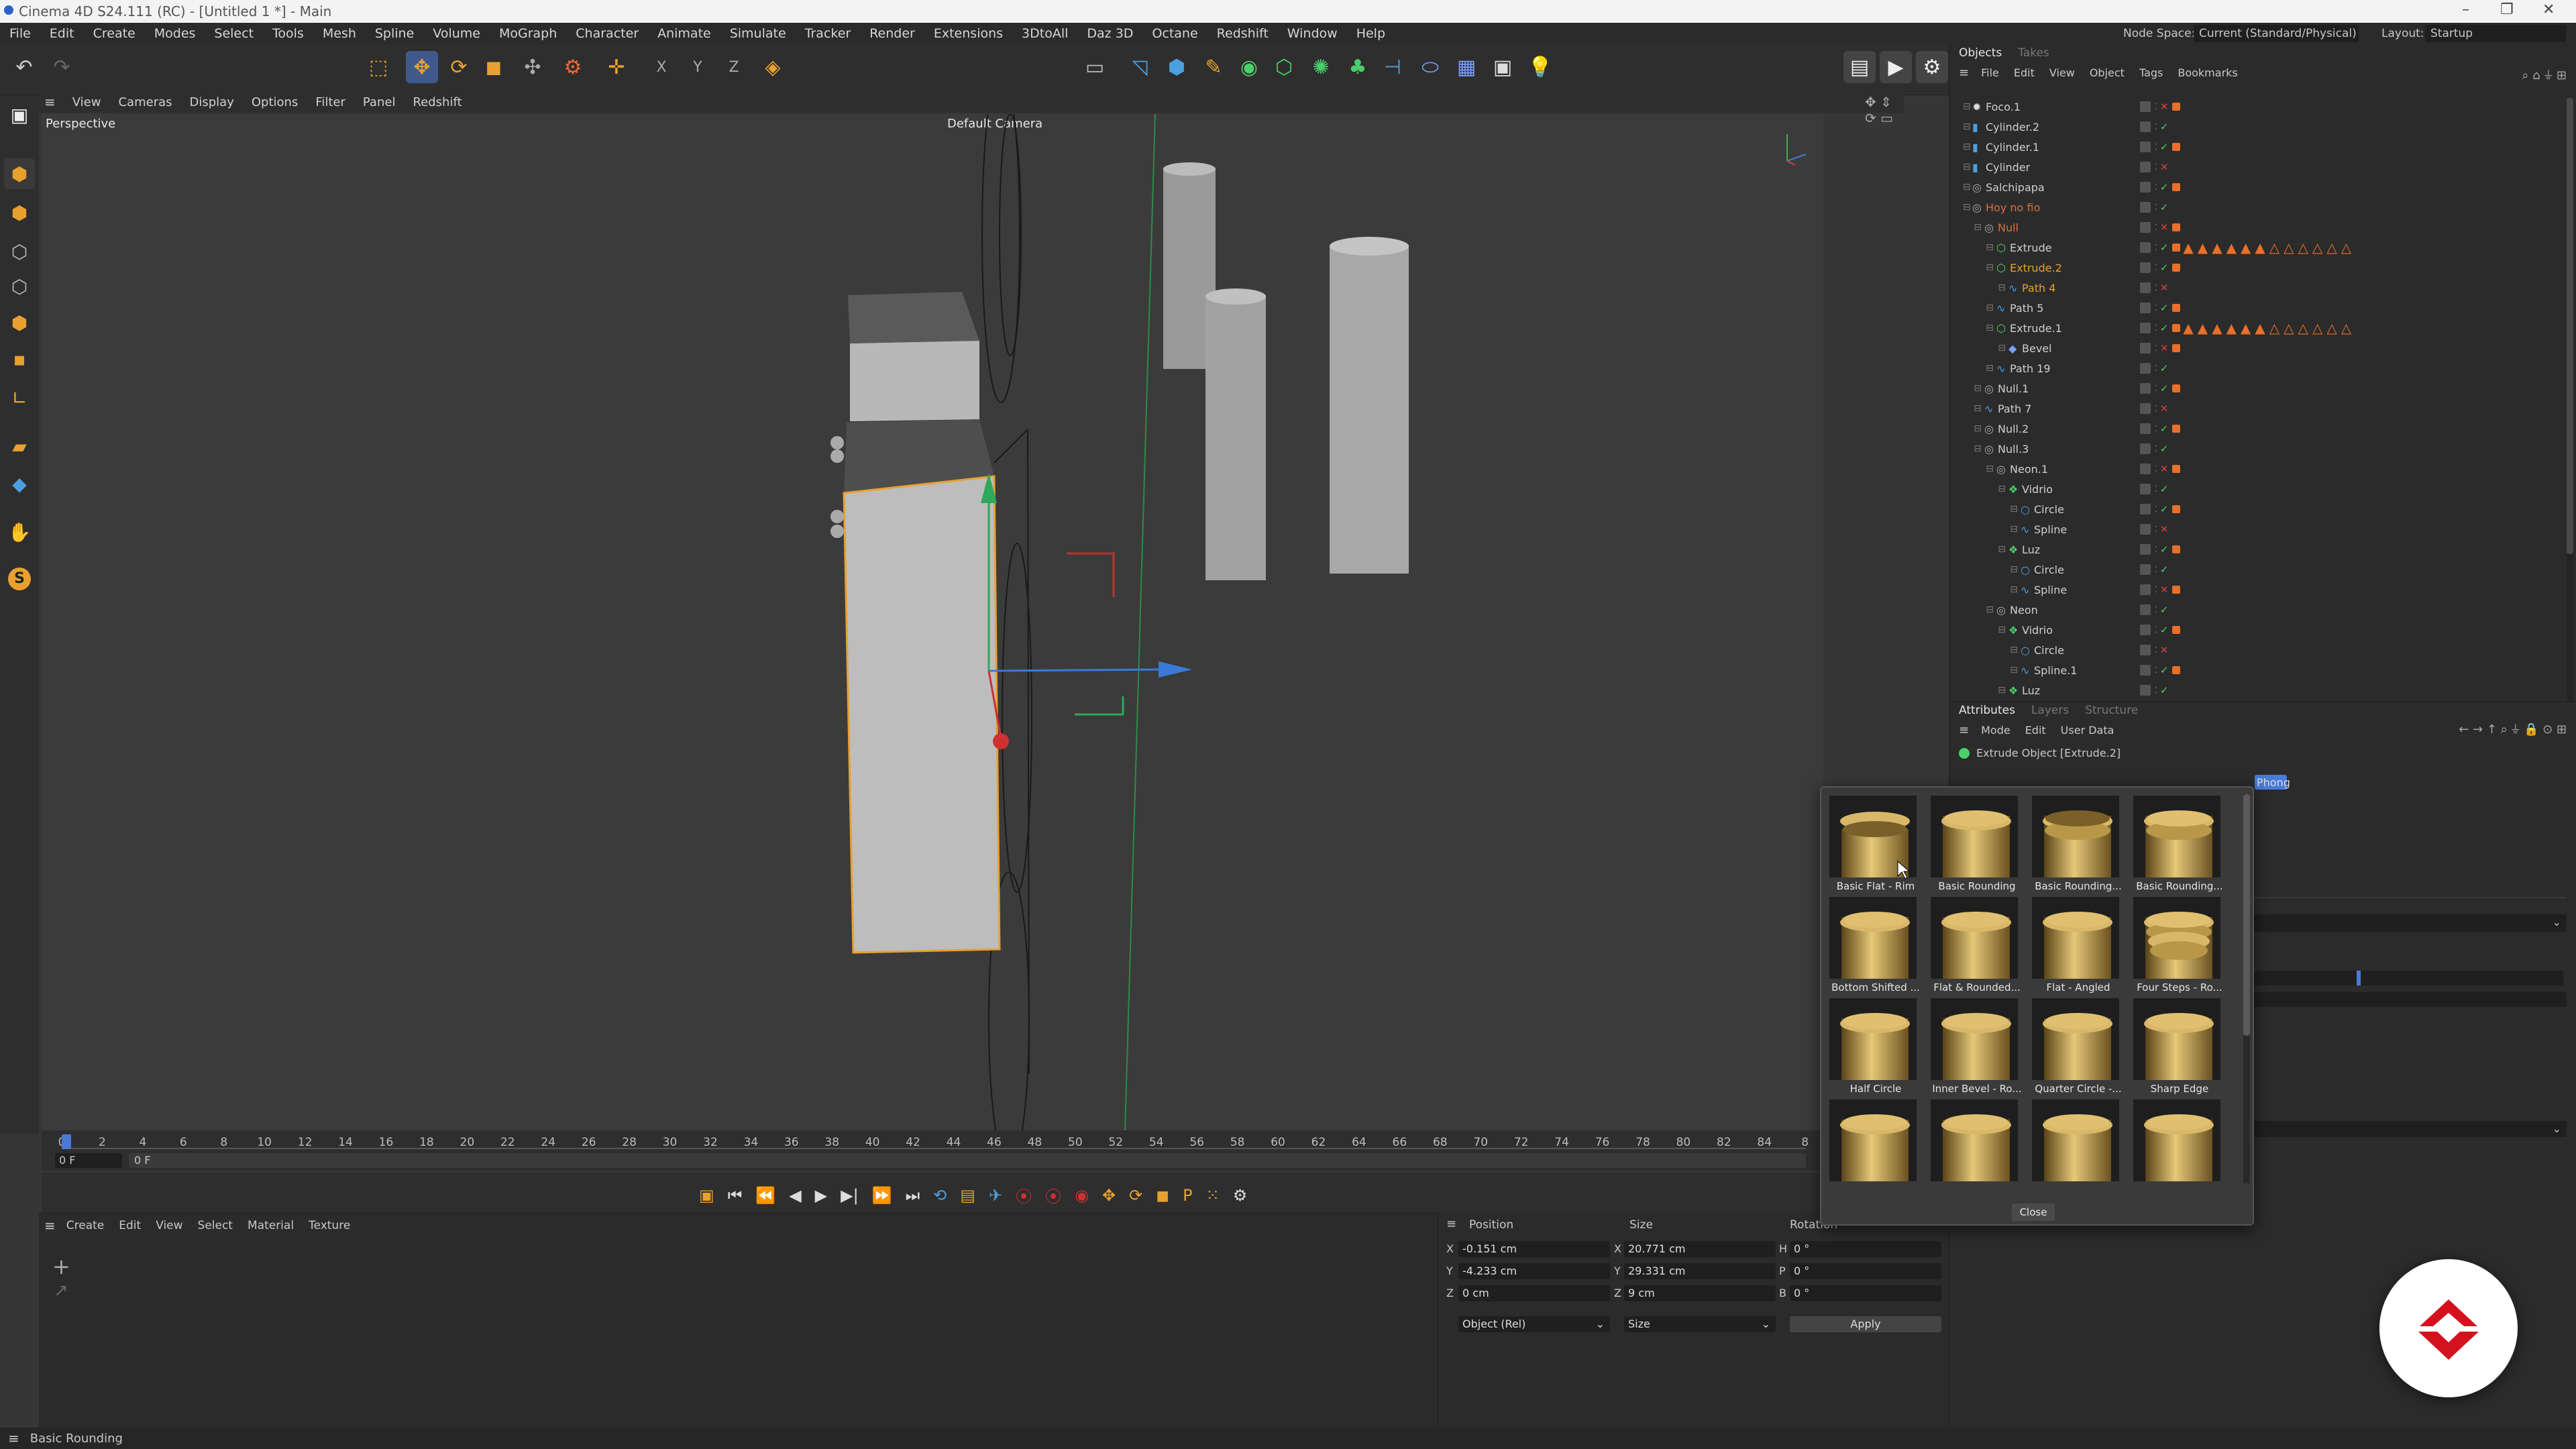  What do you see at coordinates (2264, 187) in the screenshot?
I see `object-row: ⊟ ◎ Salchipapa ⁚ ✓` at bounding box center [2264, 187].